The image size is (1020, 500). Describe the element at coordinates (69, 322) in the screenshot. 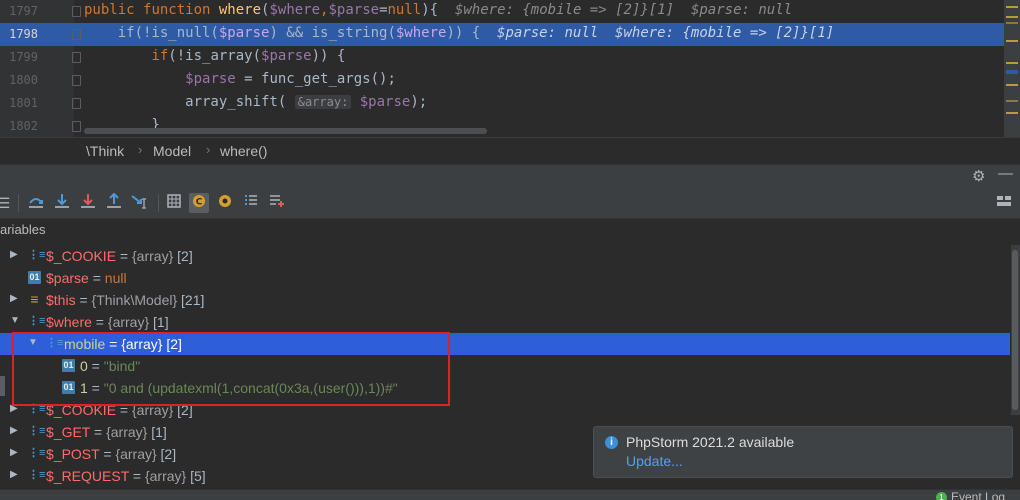

I see `variable-name: $where` at that location.